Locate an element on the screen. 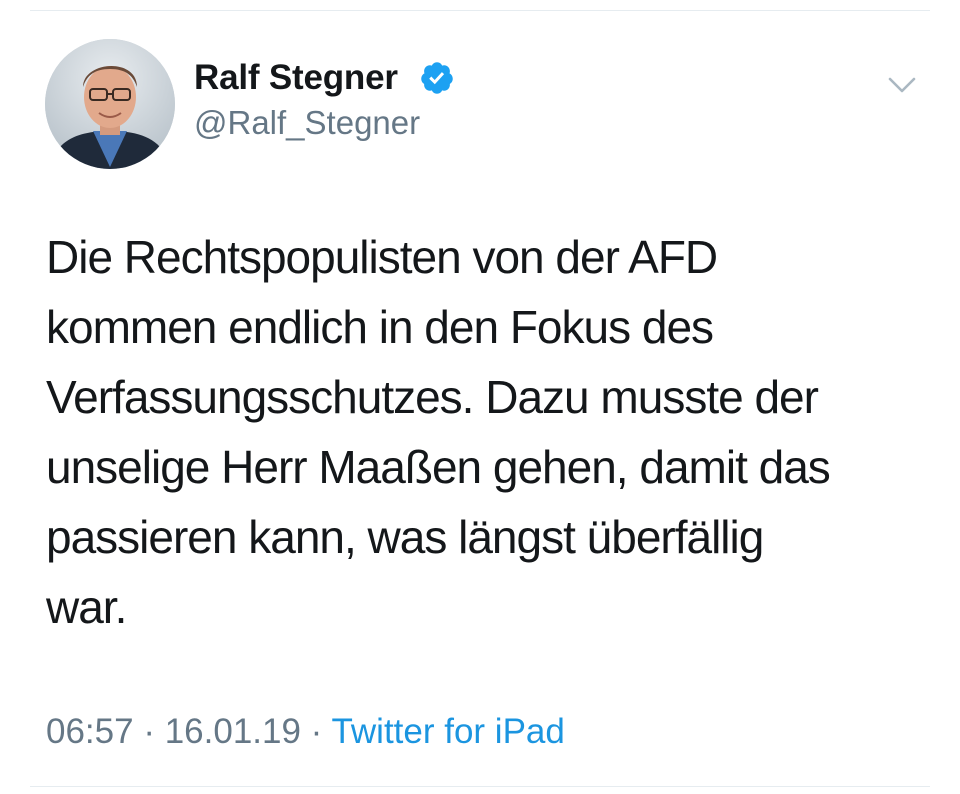  tweet-source-link: Twitter for iPad is located at coordinates (447, 731).